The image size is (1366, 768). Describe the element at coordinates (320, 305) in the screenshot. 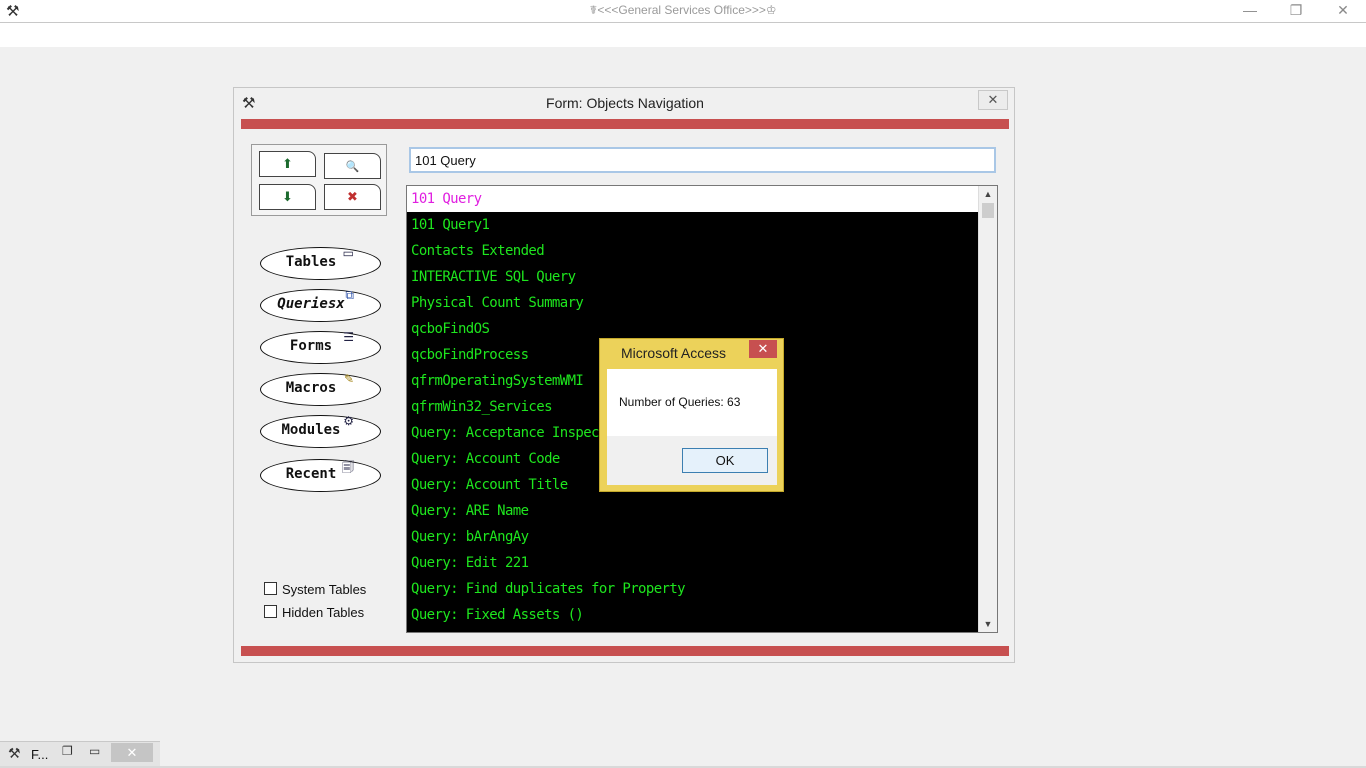

I see `queries-button: Queriesx ⧉` at that location.